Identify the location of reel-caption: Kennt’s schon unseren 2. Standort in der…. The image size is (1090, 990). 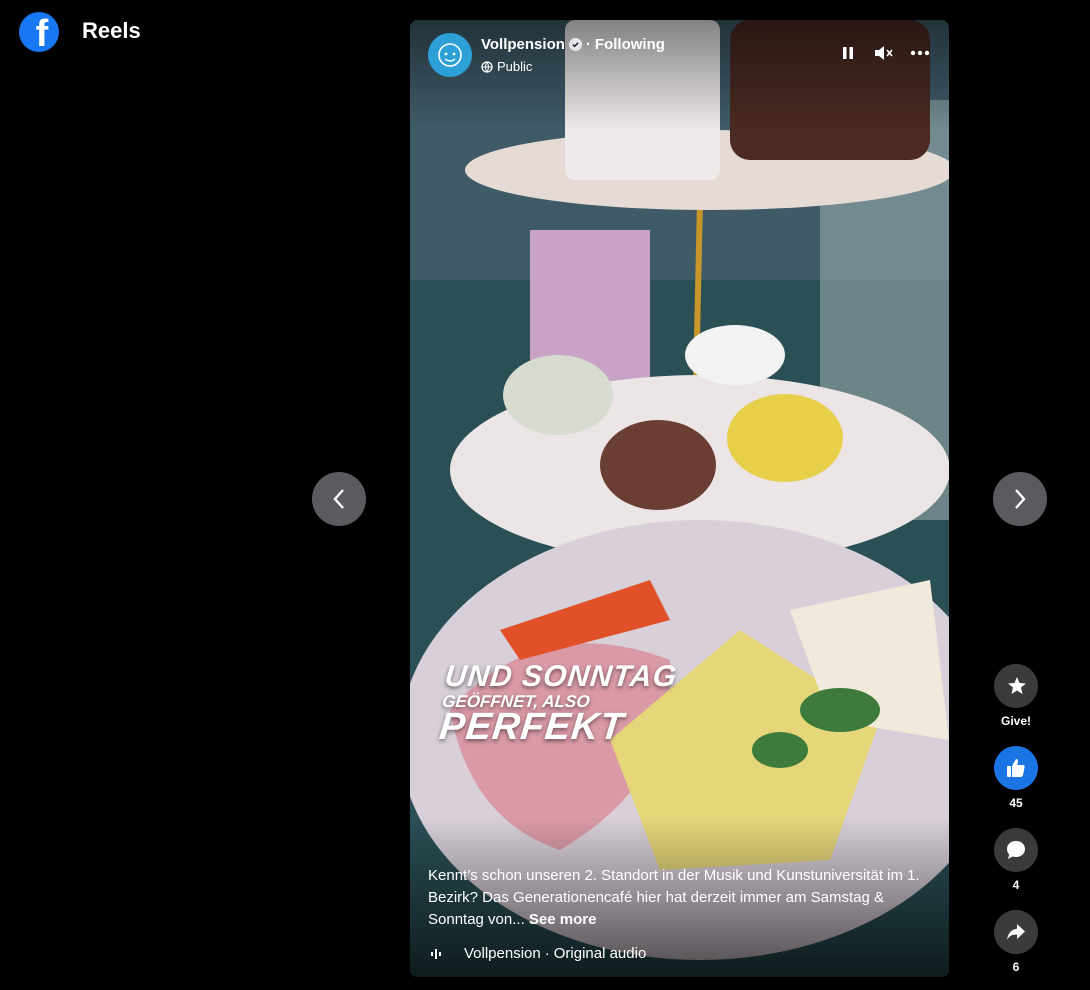
(683, 898).